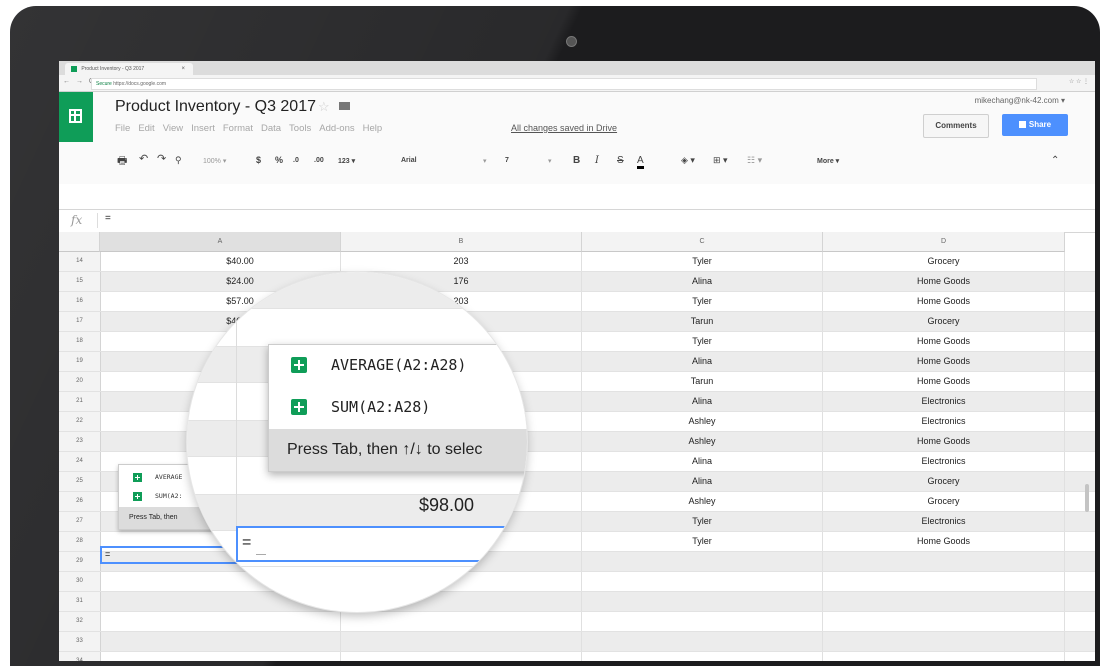  What do you see at coordinates (80, 621) in the screenshot?
I see `row-number: 32` at bounding box center [80, 621].